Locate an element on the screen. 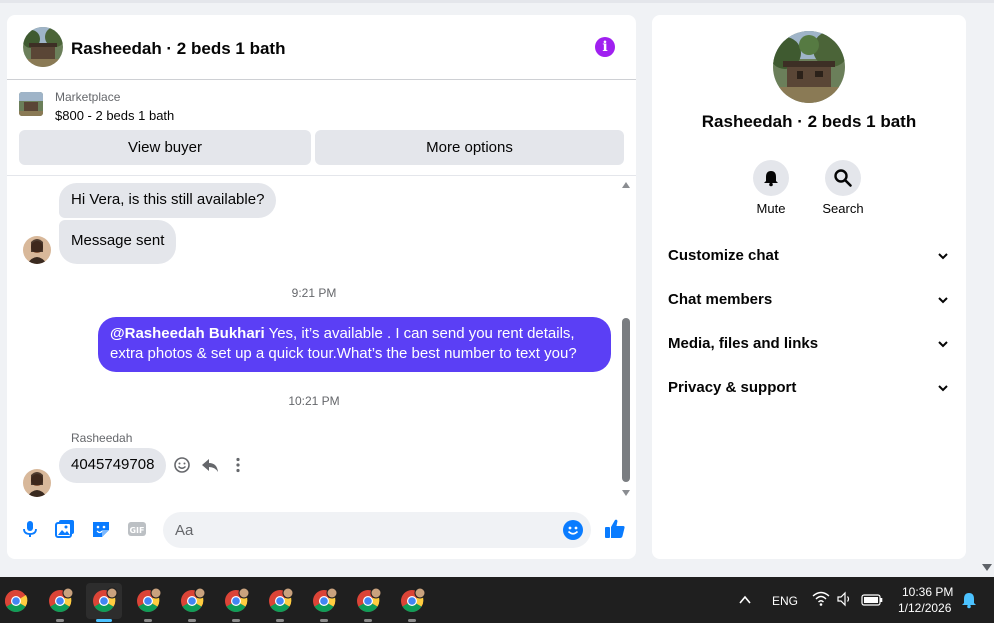  reply-icon is located at coordinates (210, 465).